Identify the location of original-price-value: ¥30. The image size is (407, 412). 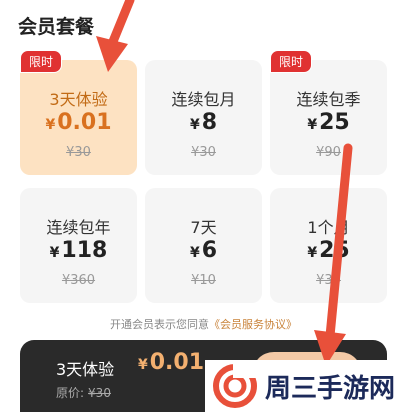
(99, 393).